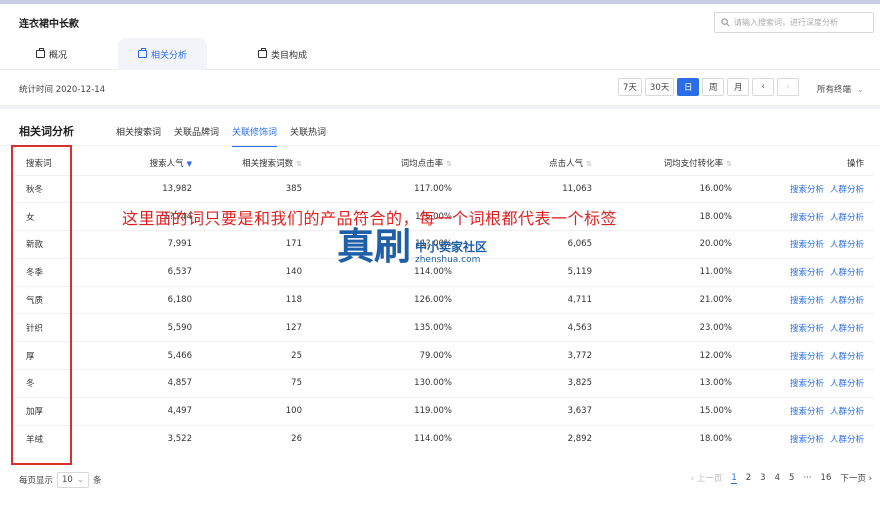 The image size is (880, 505). Describe the element at coordinates (840, 89) in the screenshot. I see `terminal-select: 所有终端 ⌄` at that location.